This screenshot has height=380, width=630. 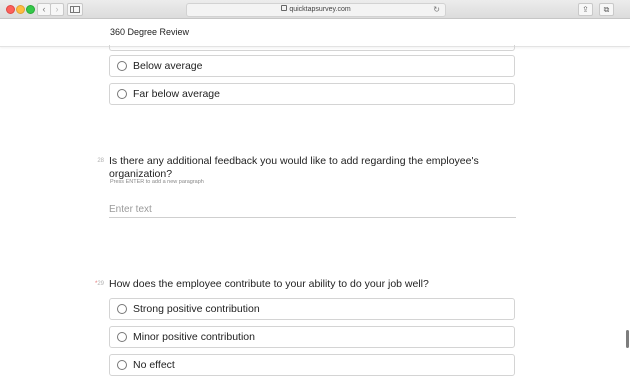 I want to click on option-minor-positive-contribution: Minor positive contribution, so click(x=312, y=337).